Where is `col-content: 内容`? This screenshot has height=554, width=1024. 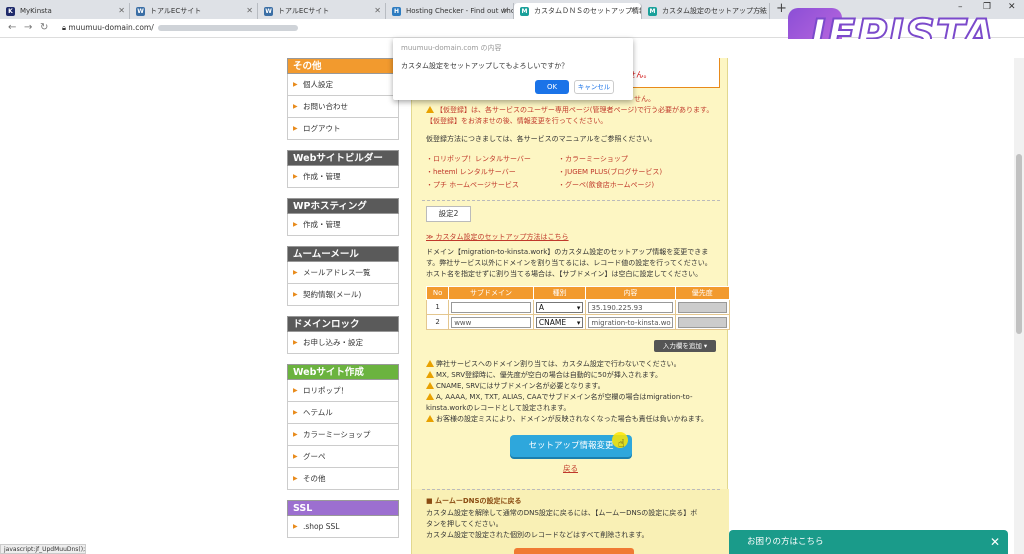
col-content: 内容 is located at coordinates (630, 293).